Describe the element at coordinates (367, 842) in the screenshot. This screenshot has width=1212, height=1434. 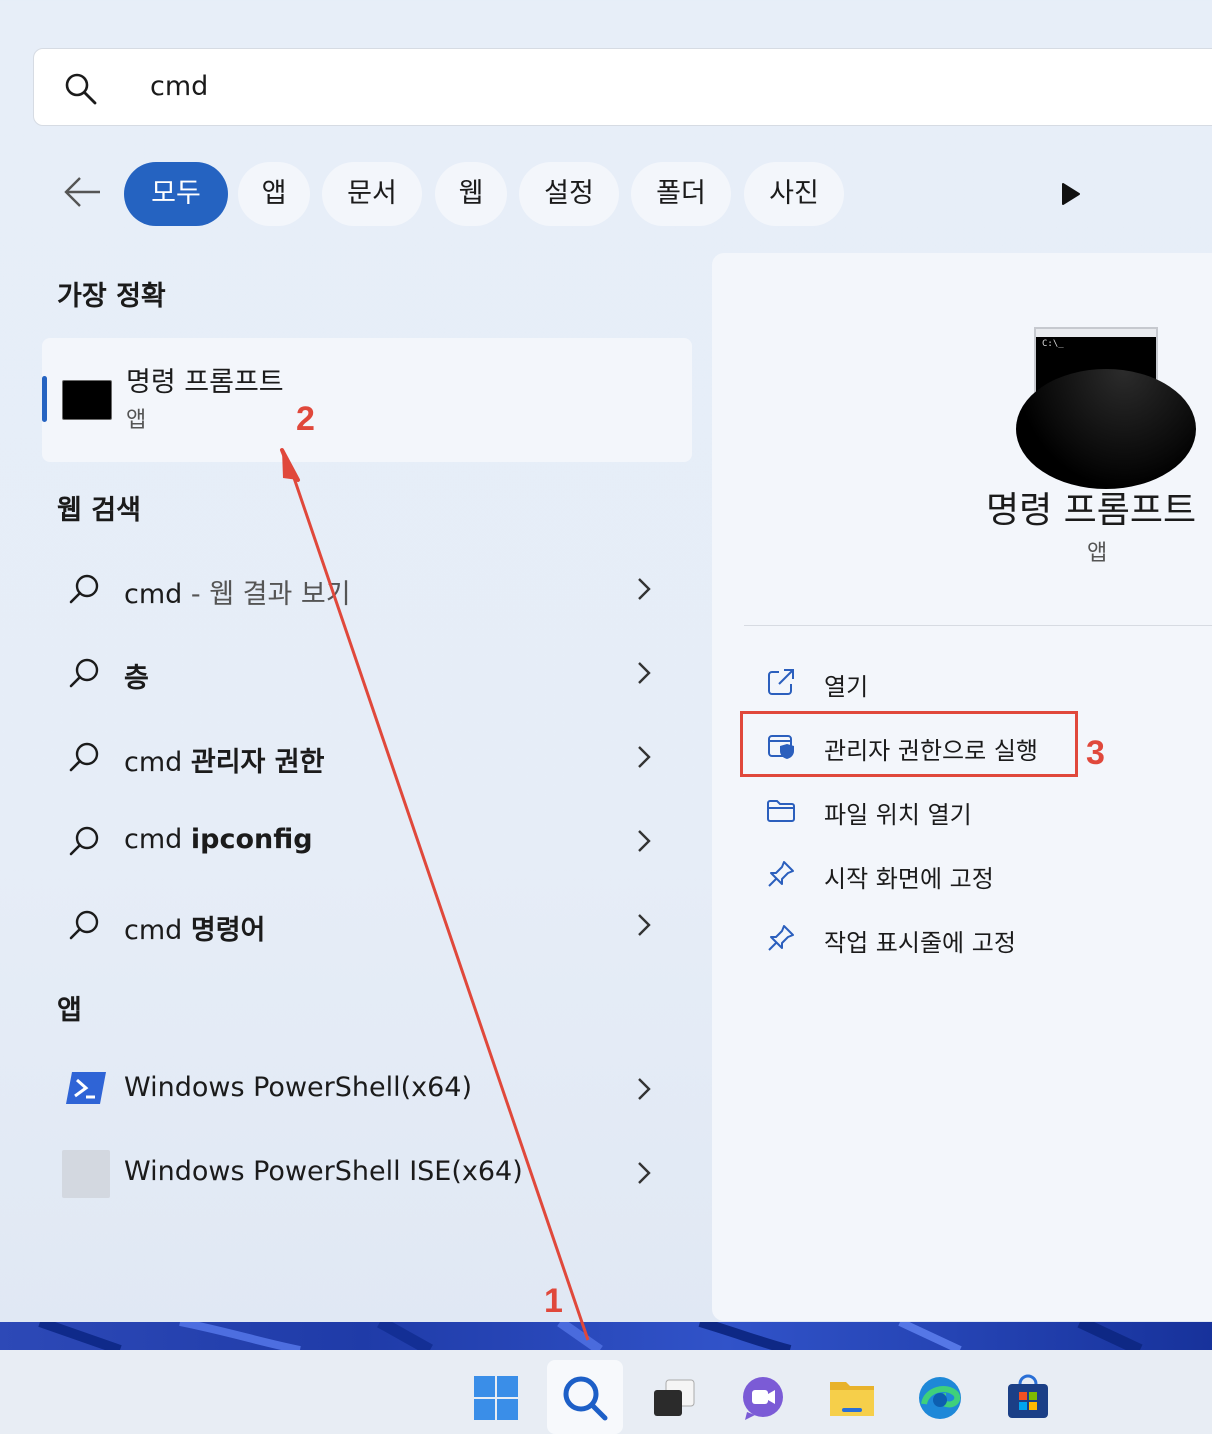
I see `web-result-item: cmd ipconfig` at that location.